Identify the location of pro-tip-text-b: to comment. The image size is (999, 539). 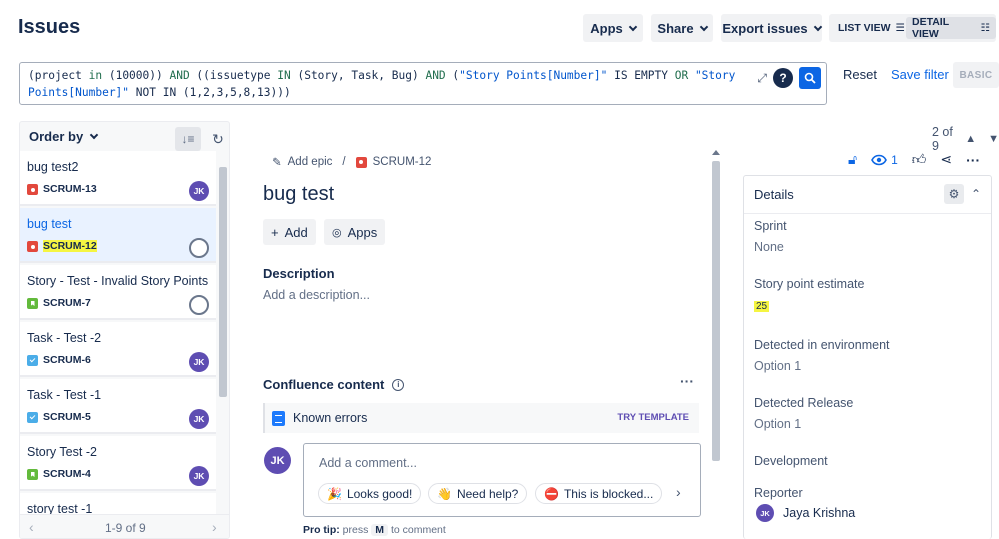
(418, 530).